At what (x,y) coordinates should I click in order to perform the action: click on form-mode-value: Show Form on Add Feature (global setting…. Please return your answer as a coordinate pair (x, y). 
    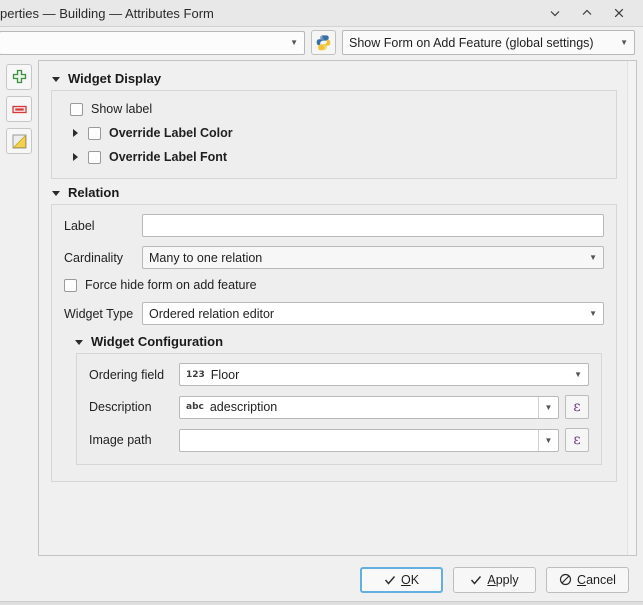
    Looking at the image, I should click on (471, 42).